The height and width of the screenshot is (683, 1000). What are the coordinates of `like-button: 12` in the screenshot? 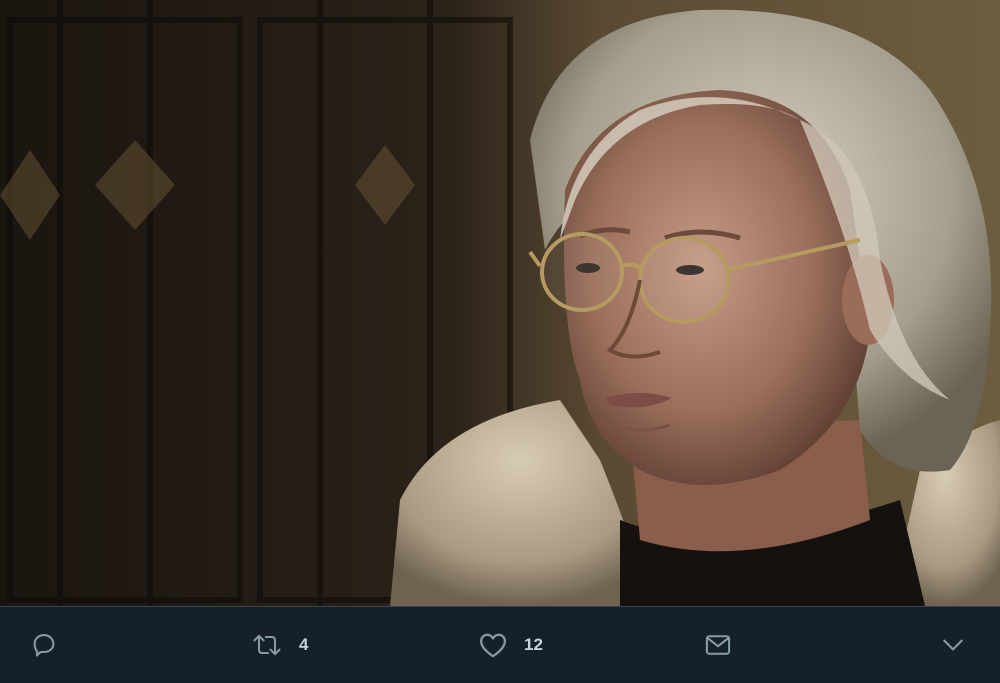 It's located at (510, 645).